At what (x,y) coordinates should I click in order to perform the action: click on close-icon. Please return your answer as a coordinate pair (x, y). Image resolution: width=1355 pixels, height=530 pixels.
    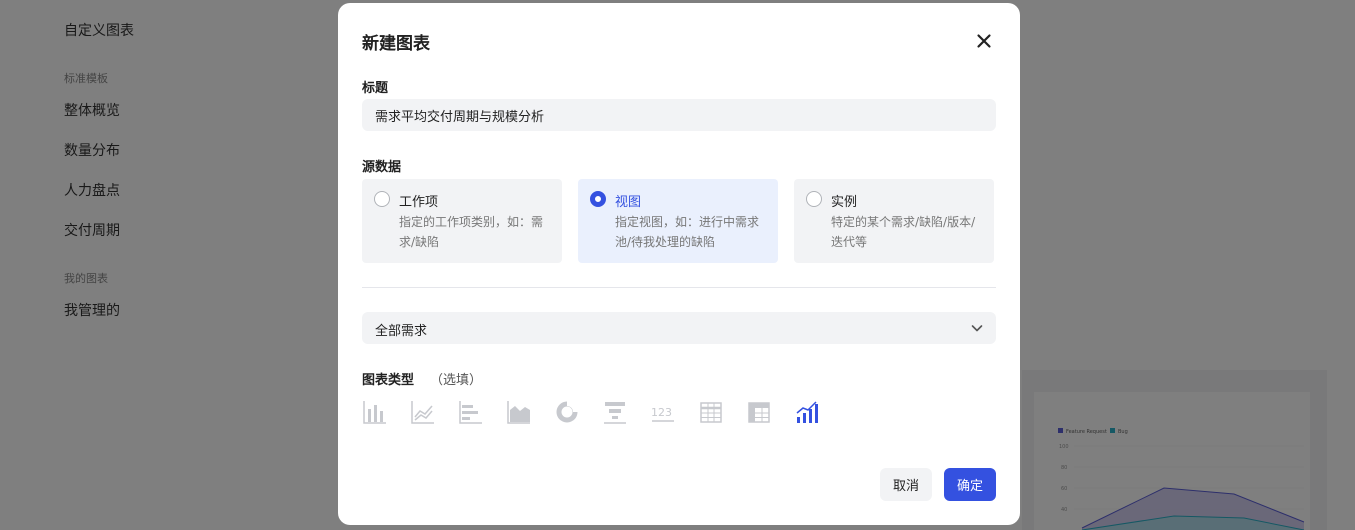
    Looking at the image, I should click on (984, 41).